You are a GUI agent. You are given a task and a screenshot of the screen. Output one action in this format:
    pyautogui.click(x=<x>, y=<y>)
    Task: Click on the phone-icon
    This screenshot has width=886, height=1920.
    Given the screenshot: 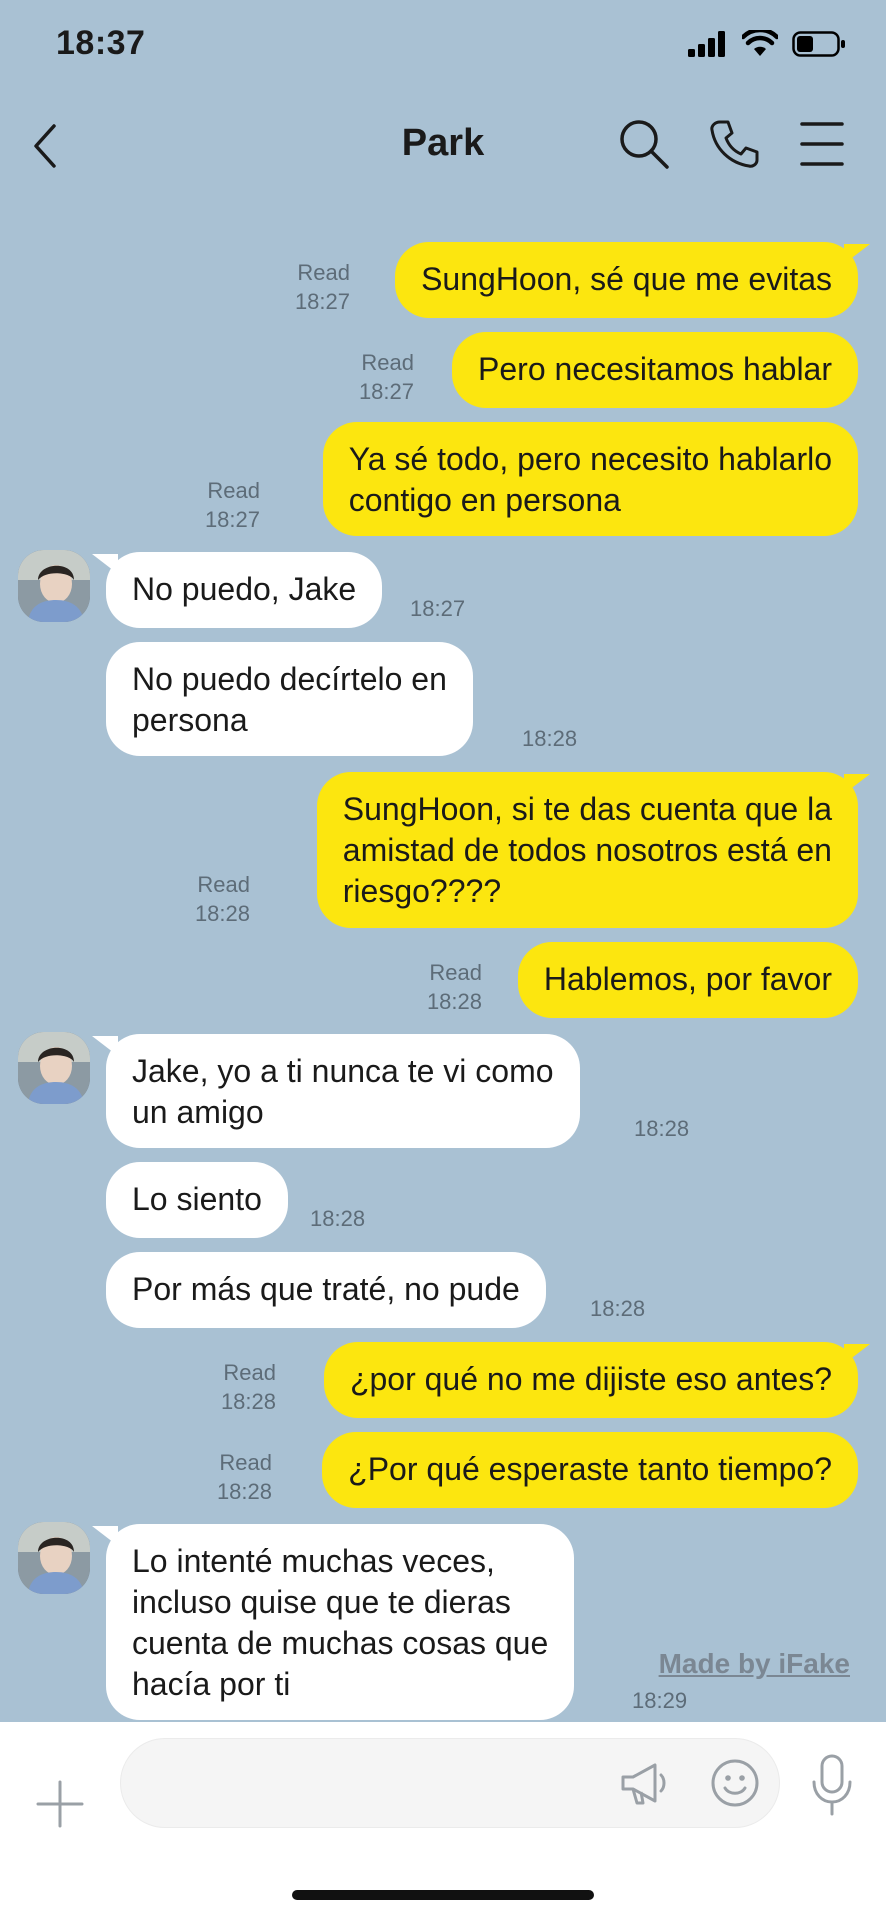 What is the action you would take?
    pyautogui.click(x=734, y=144)
    